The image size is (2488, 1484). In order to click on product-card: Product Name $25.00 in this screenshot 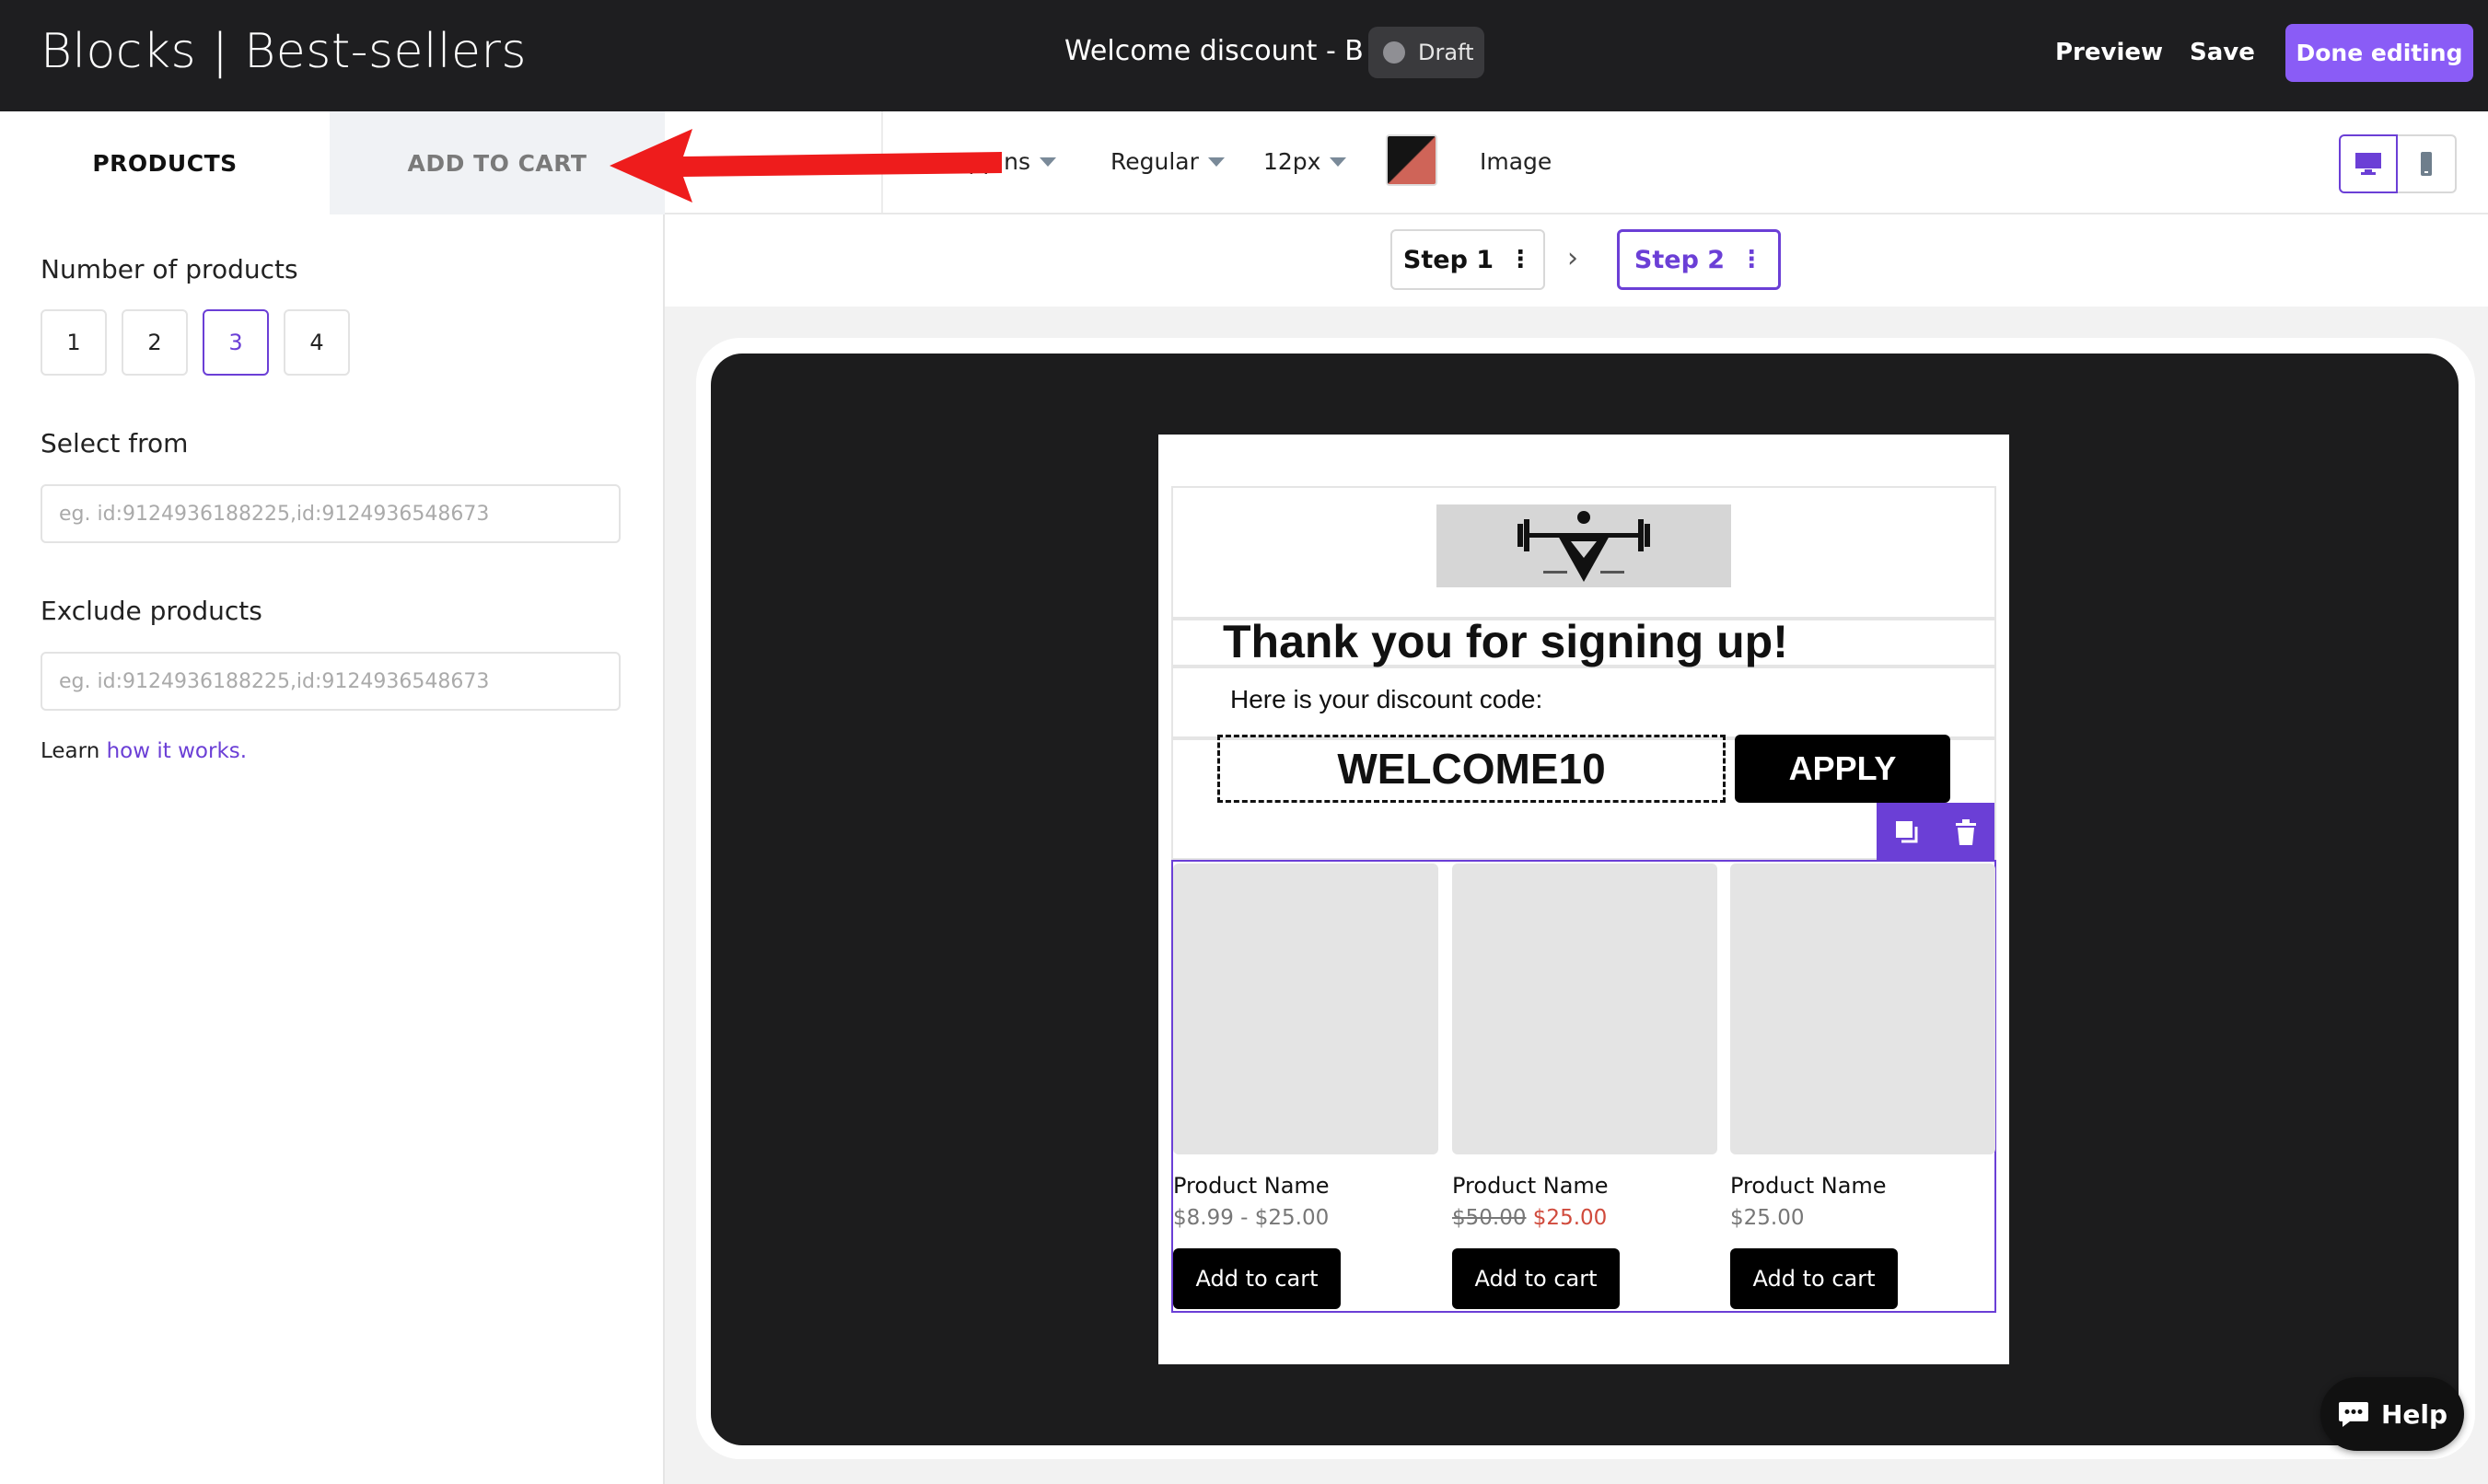, I will do `click(1862, 1047)`.